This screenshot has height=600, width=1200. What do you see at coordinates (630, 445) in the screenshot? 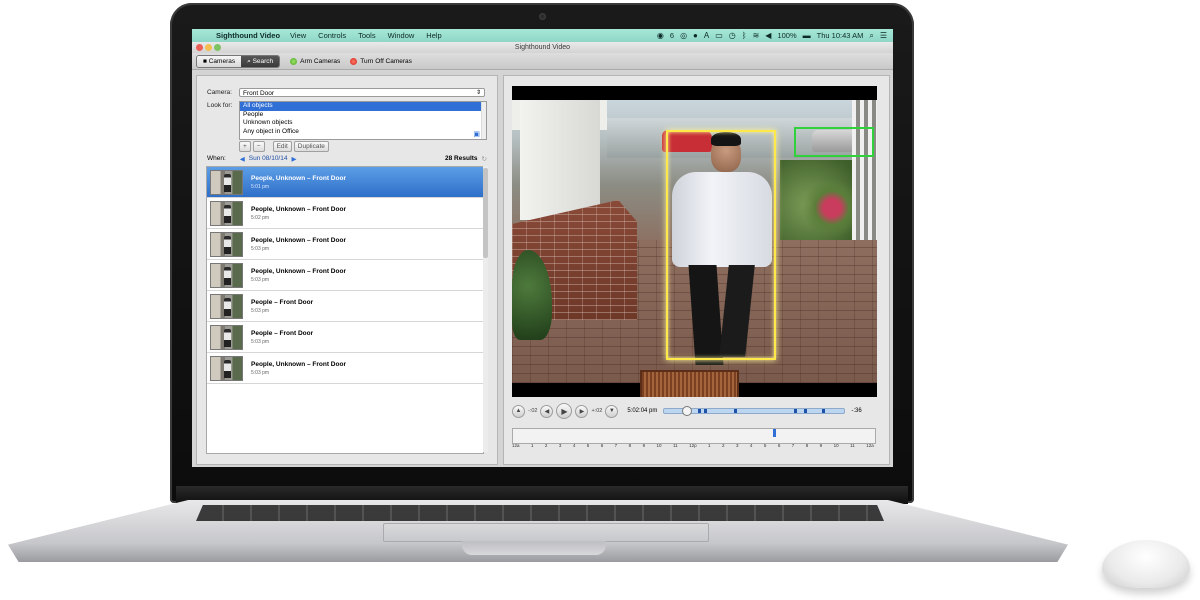
I see `timeline-tick-label: 8` at bounding box center [630, 445].